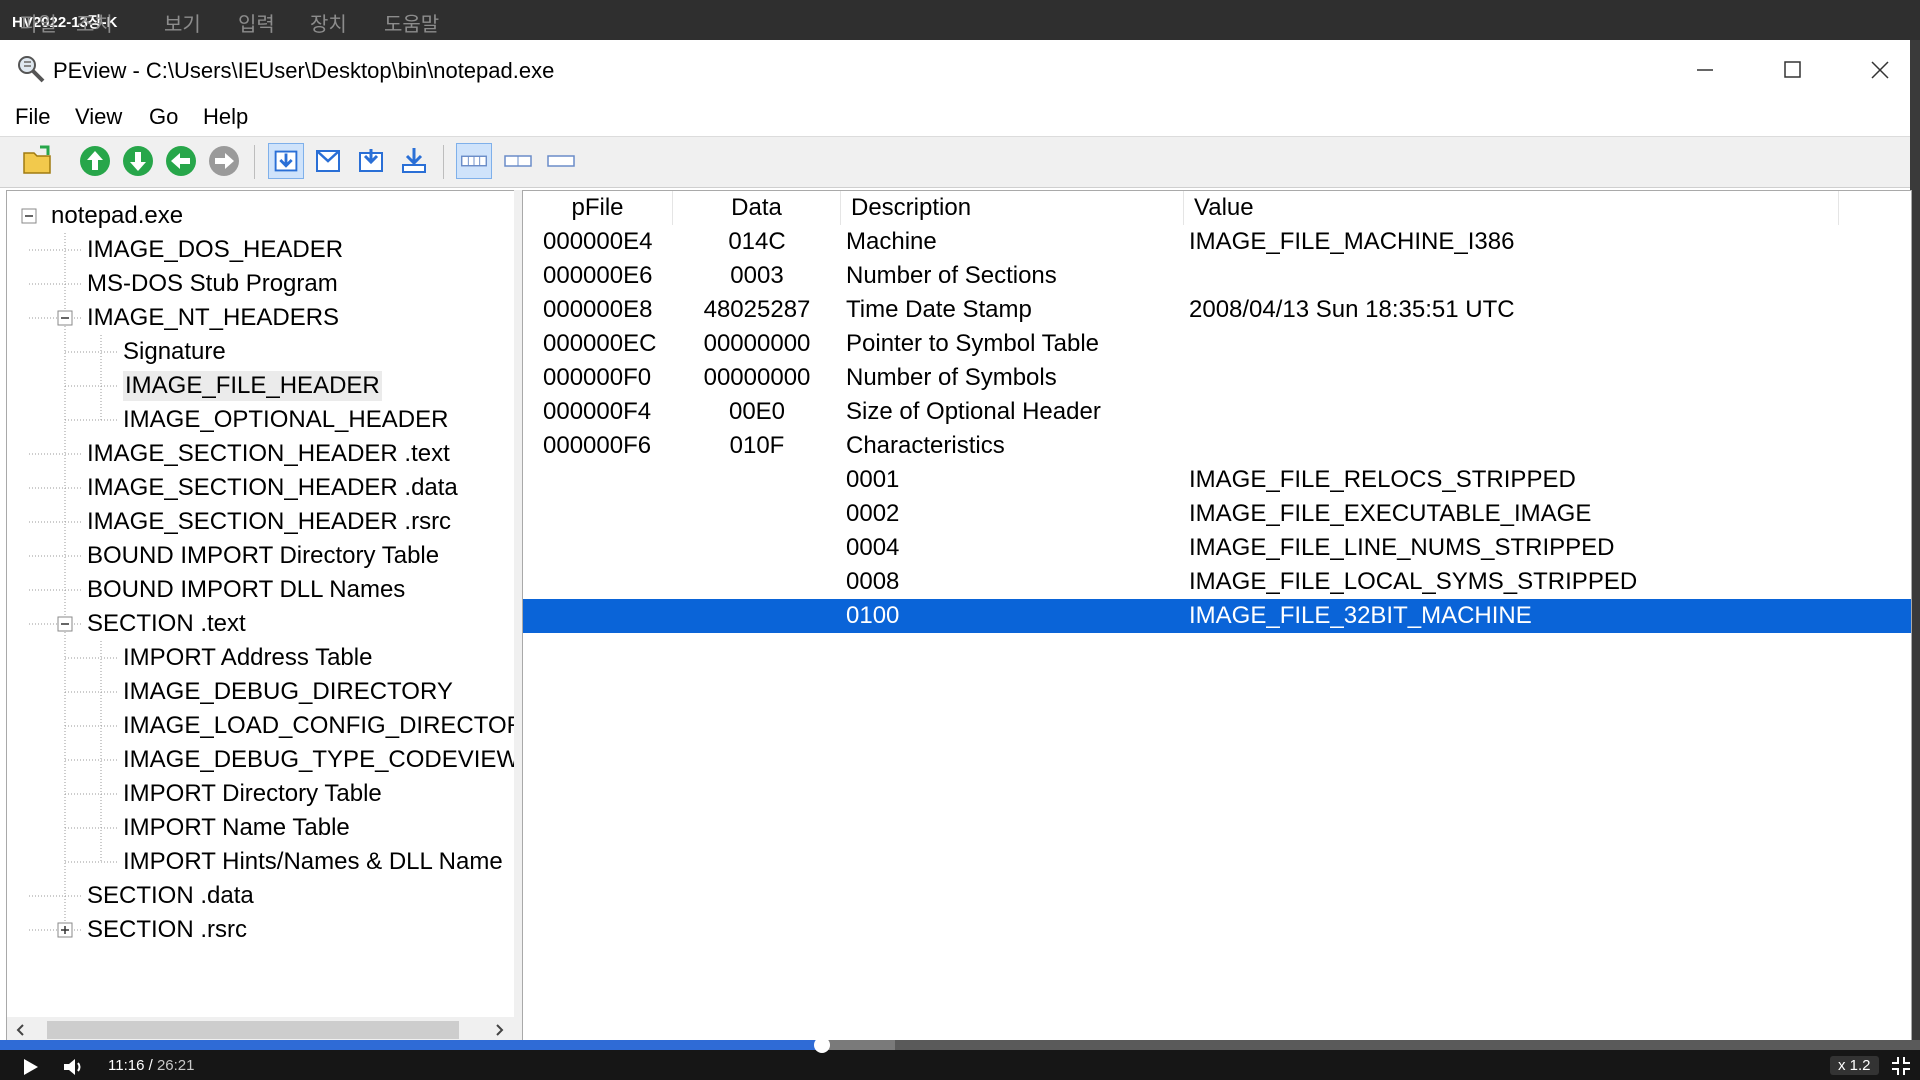 The image size is (1920, 1080). Describe the element at coordinates (181, 161) in the screenshot. I see `back-arrow-icon` at that location.